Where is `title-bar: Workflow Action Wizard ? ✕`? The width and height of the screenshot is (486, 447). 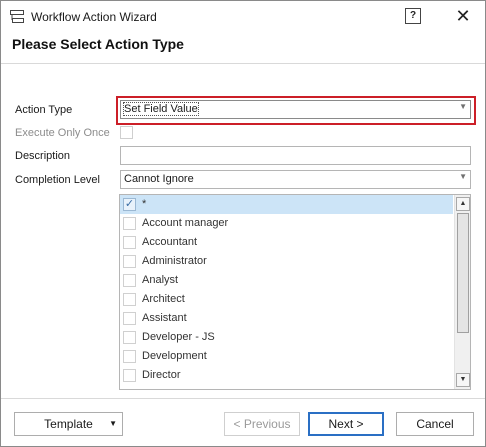
title-bar: Workflow Action Wizard ? ✕ is located at coordinates (243, 16).